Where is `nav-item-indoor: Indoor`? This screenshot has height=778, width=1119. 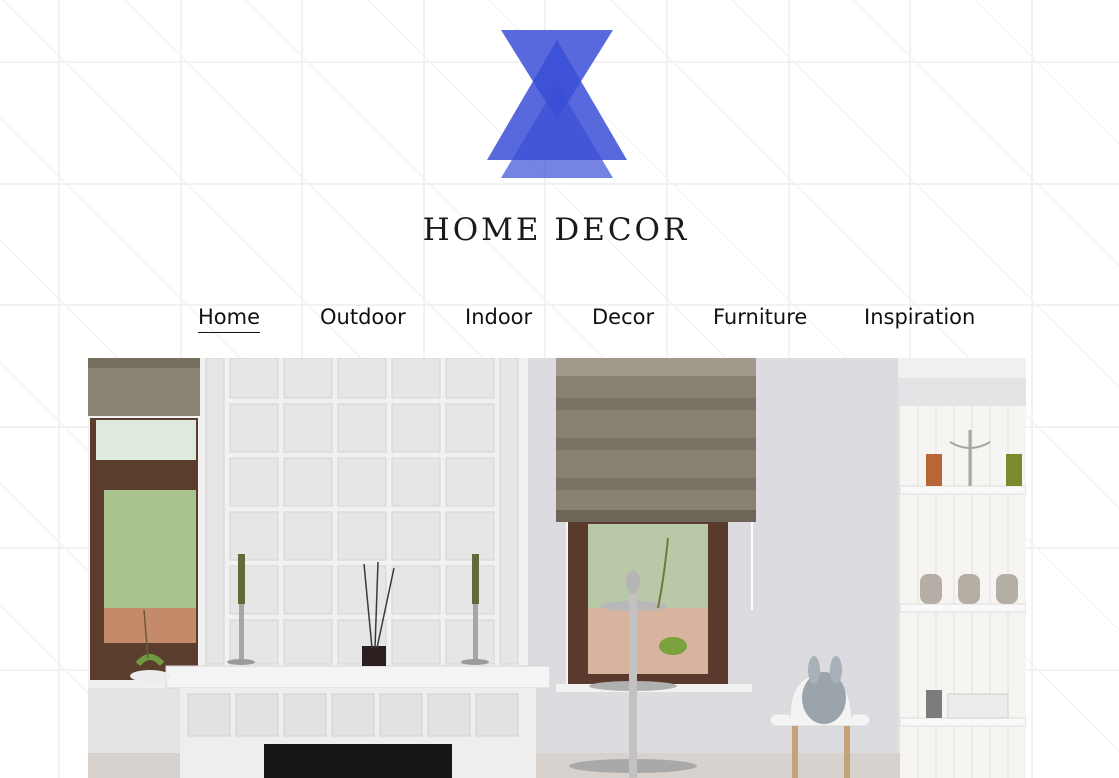
nav-item-indoor: Indoor is located at coordinates (498, 317).